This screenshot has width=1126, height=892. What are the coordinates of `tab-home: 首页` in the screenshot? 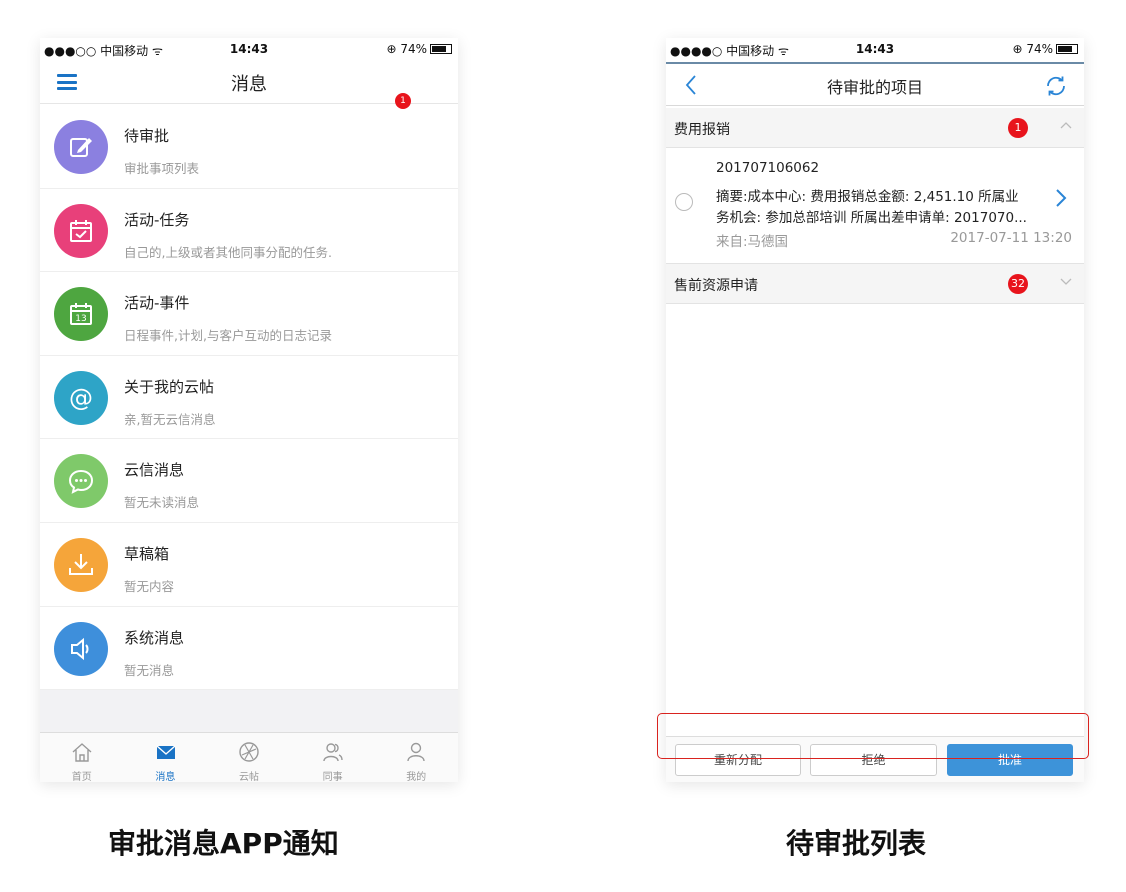 It's located at (82, 757).